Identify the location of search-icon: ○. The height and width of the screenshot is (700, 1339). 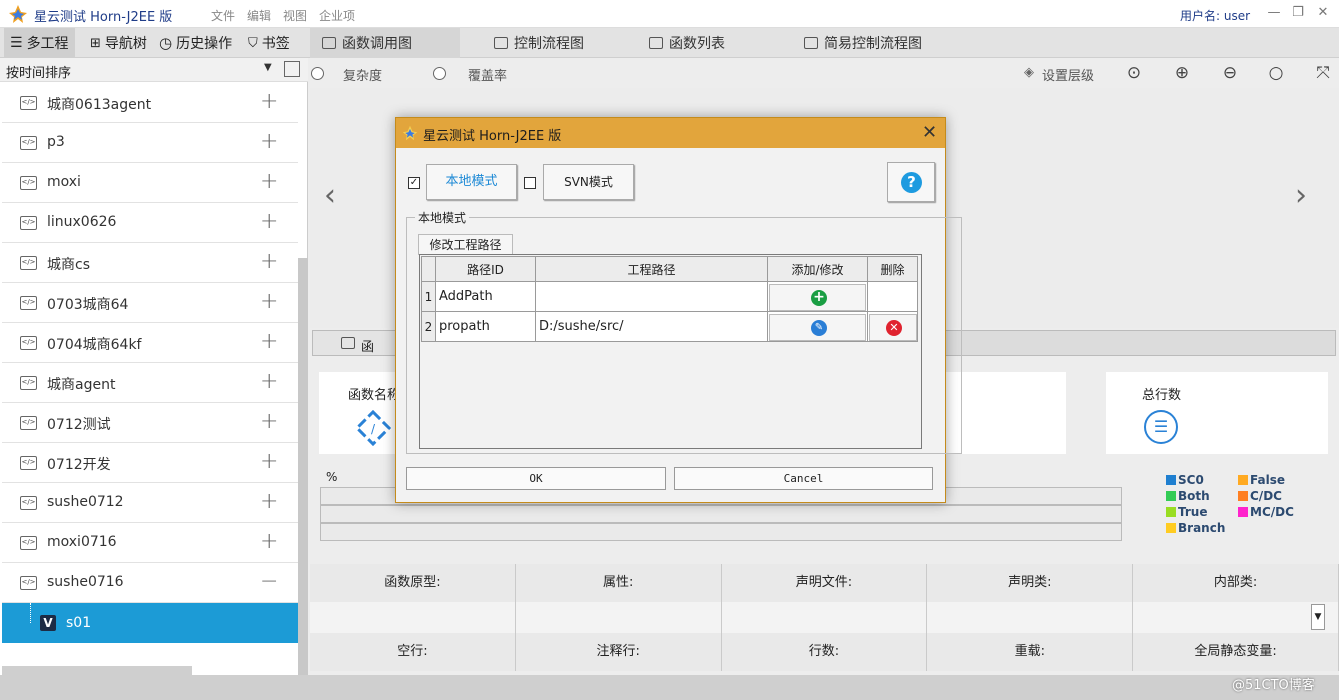
(1276, 73).